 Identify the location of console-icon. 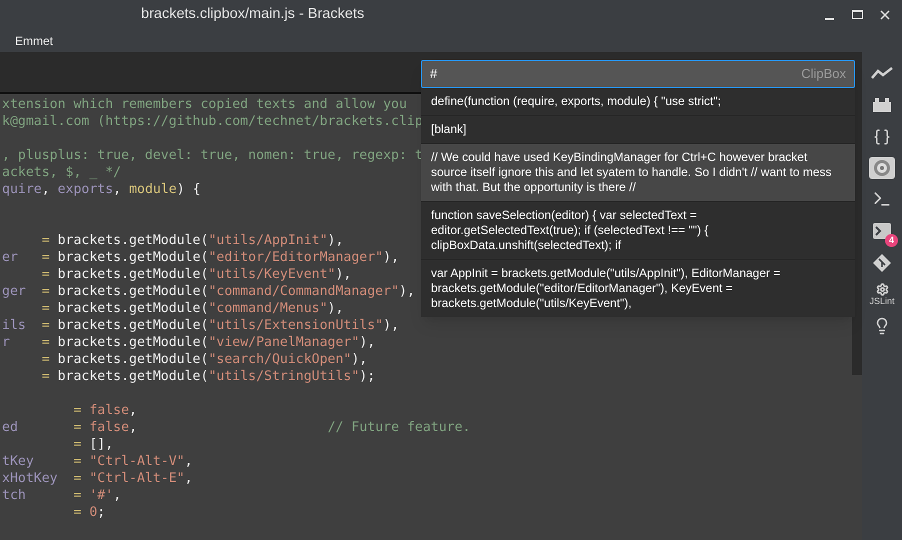
(882, 231).